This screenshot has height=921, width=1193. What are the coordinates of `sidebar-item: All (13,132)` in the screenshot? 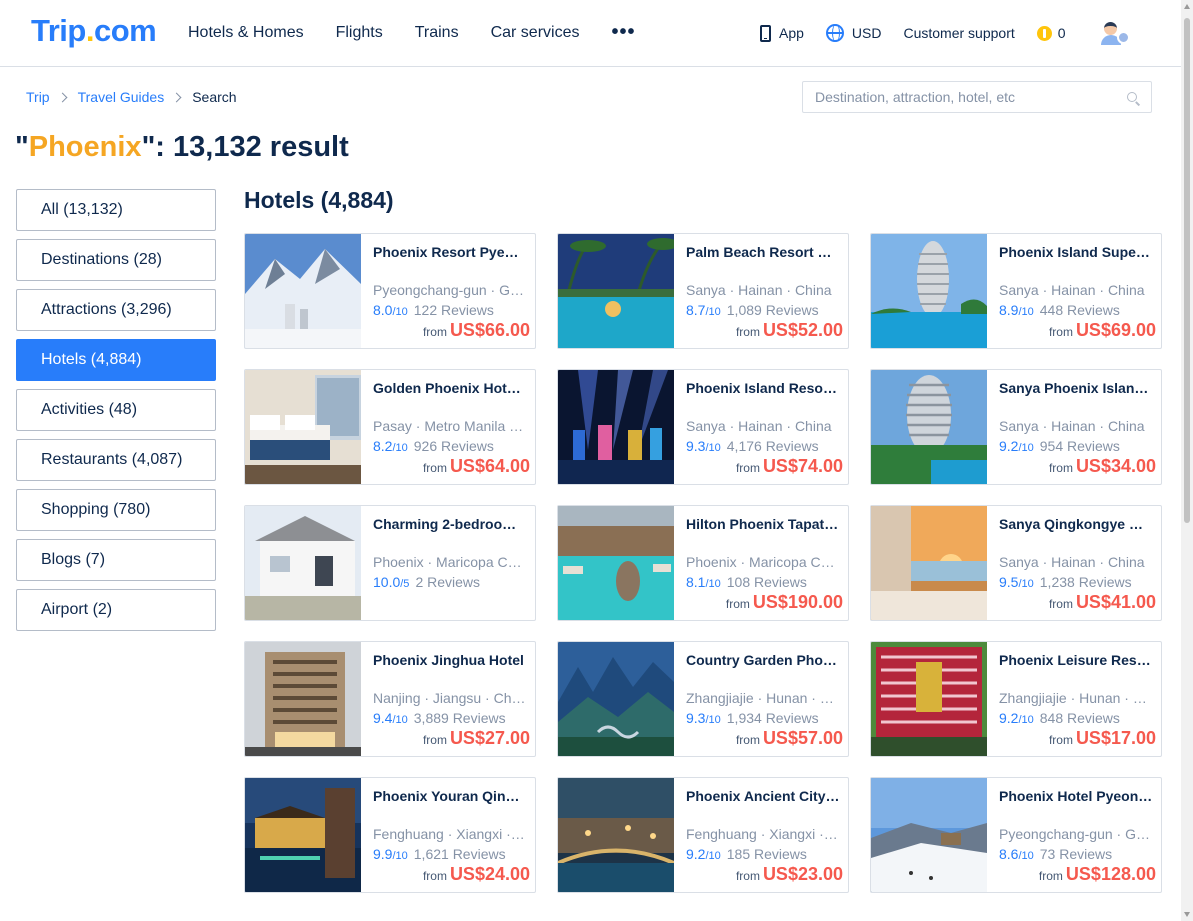 It's located at (116, 210).